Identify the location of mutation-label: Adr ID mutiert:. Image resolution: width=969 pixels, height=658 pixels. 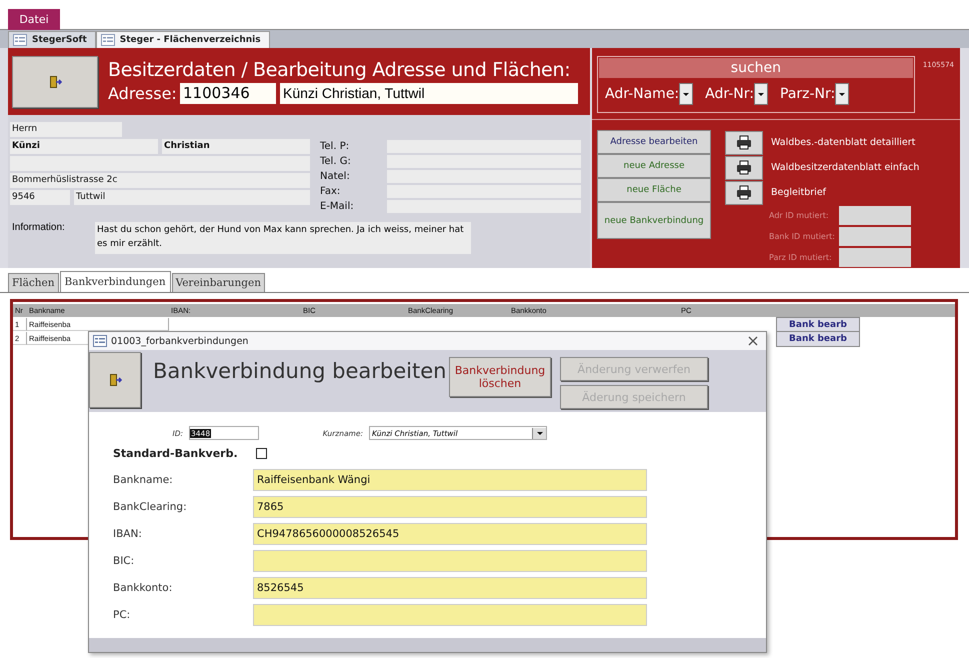
(799, 215).